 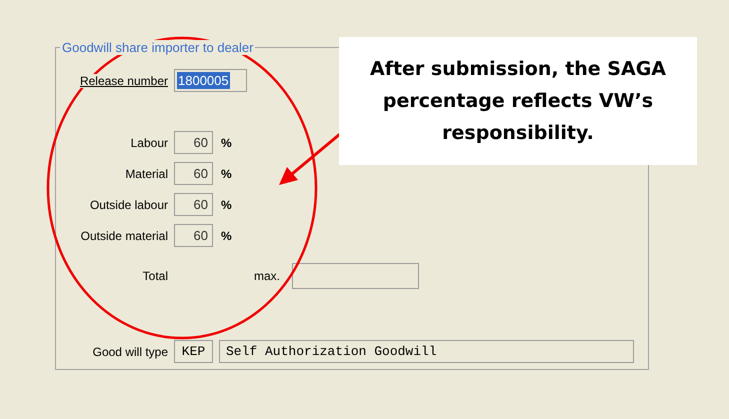 I want to click on group-title: Goodwill share importer to dealer, so click(x=158, y=47).